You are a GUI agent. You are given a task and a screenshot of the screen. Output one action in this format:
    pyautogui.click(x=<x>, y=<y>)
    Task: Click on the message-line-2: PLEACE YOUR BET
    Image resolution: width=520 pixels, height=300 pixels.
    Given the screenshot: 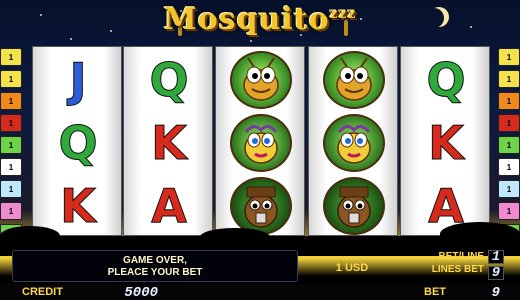 What is the action you would take?
    pyautogui.click(x=155, y=272)
    